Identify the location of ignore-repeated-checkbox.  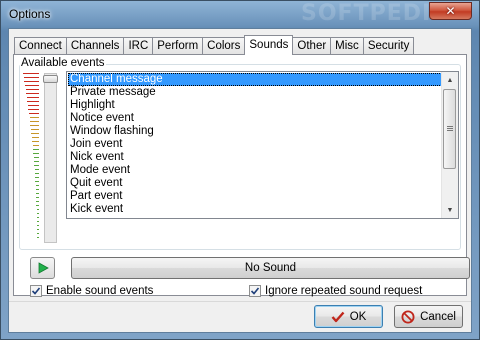
(255, 291).